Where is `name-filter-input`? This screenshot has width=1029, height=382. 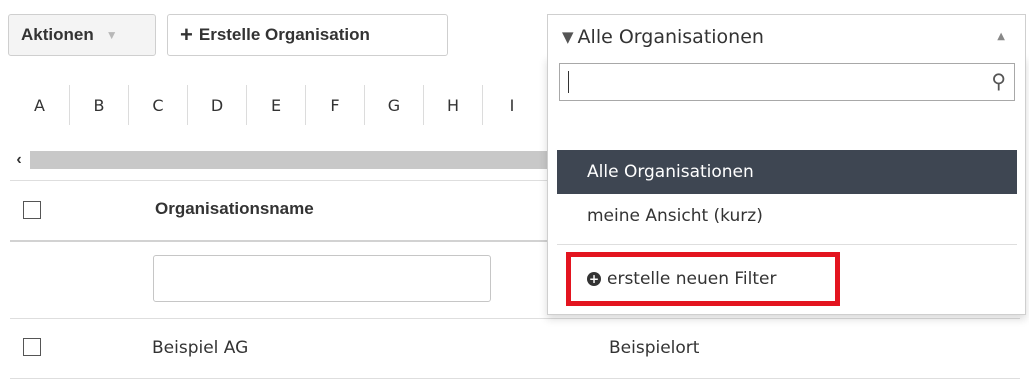
name-filter-input is located at coordinates (322, 278).